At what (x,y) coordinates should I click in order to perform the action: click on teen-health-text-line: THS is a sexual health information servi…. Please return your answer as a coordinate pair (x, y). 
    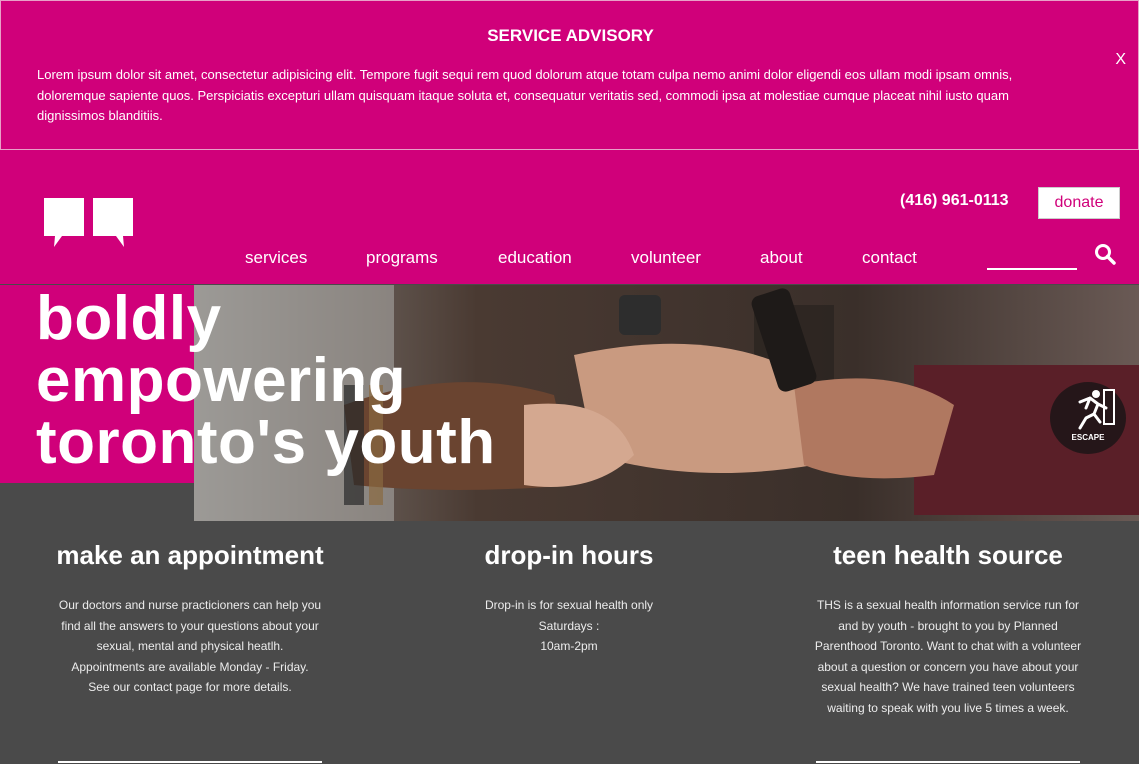
    Looking at the image, I should click on (948, 605).